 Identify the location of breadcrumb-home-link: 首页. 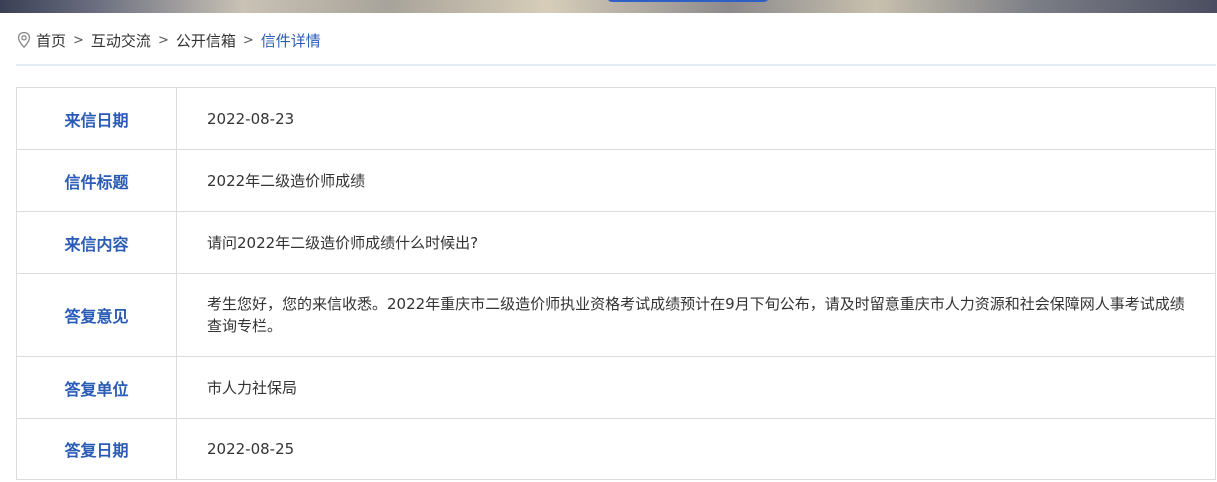
(51, 40).